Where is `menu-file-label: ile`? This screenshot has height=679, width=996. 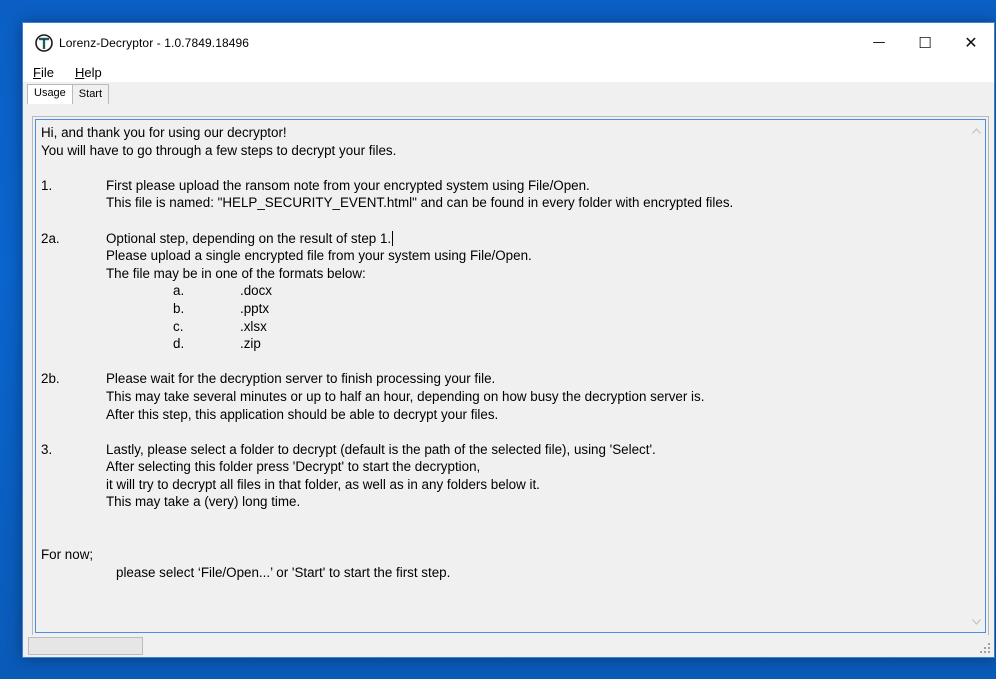 menu-file-label: ile is located at coordinates (47, 72).